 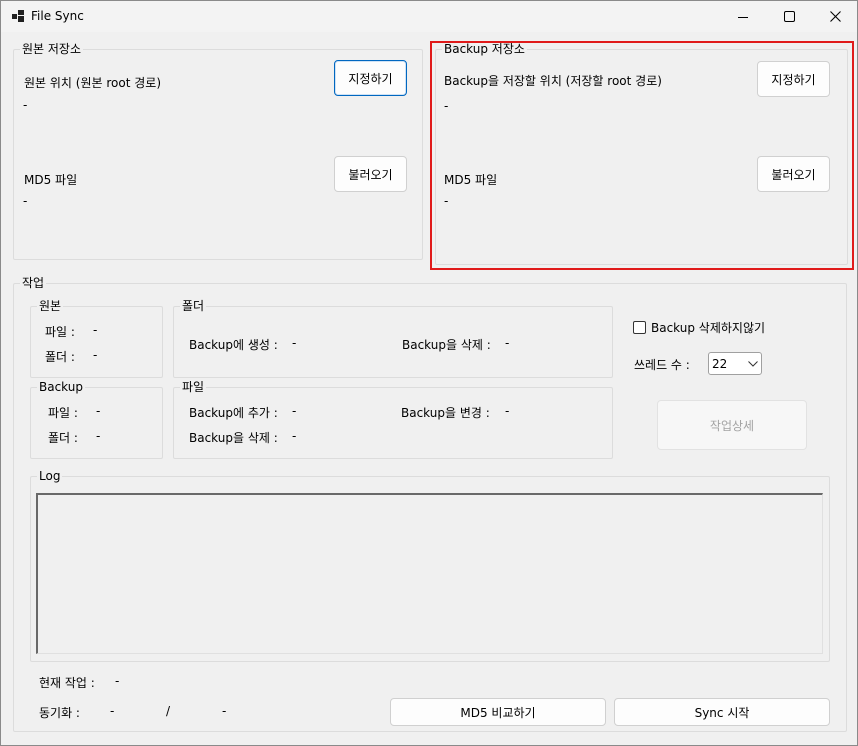 I want to click on file-change-value: -, so click(x=507, y=411).